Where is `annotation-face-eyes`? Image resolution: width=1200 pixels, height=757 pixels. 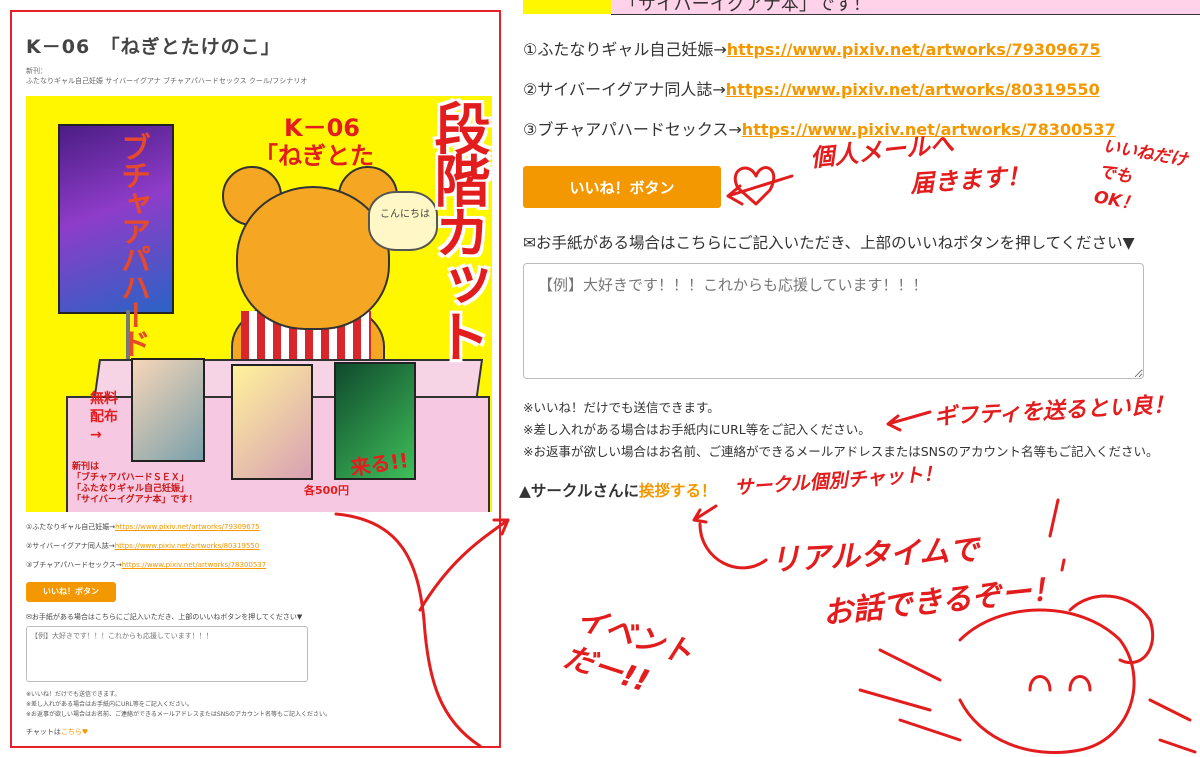 annotation-face-eyes is located at coordinates (1060, 683).